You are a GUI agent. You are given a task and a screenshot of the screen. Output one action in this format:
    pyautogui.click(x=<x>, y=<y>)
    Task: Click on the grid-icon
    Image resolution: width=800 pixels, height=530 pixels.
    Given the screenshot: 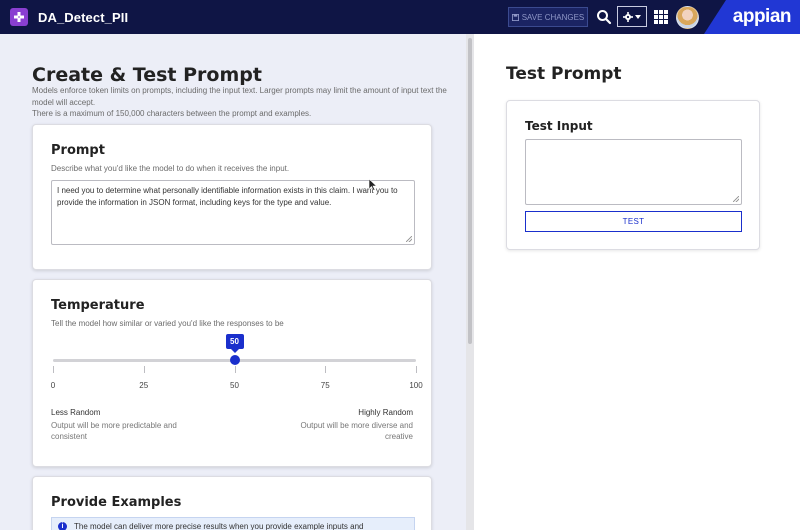 What is the action you would take?
    pyautogui.click(x=661, y=17)
    